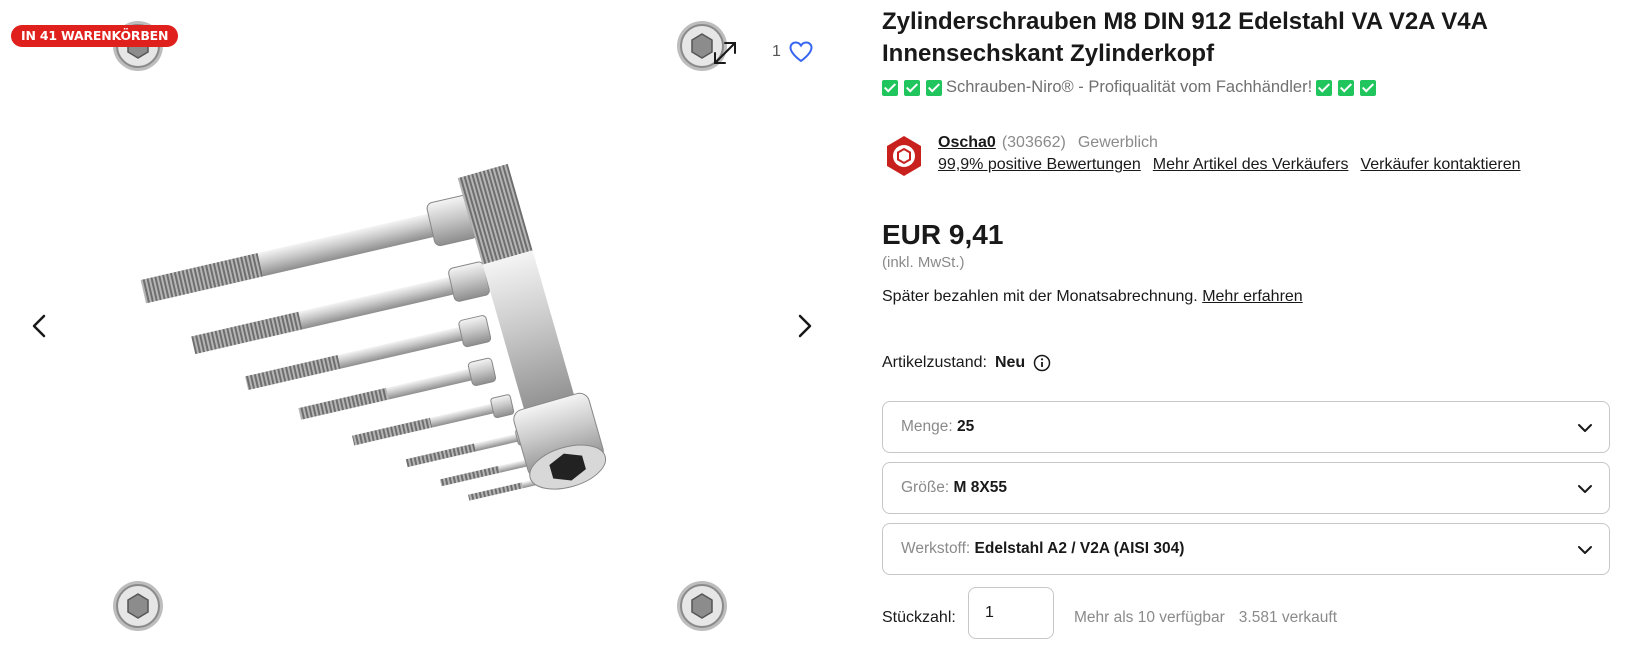  What do you see at coordinates (934, 362) in the screenshot?
I see `condition-label: Artikelzustand:` at bounding box center [934, 362].